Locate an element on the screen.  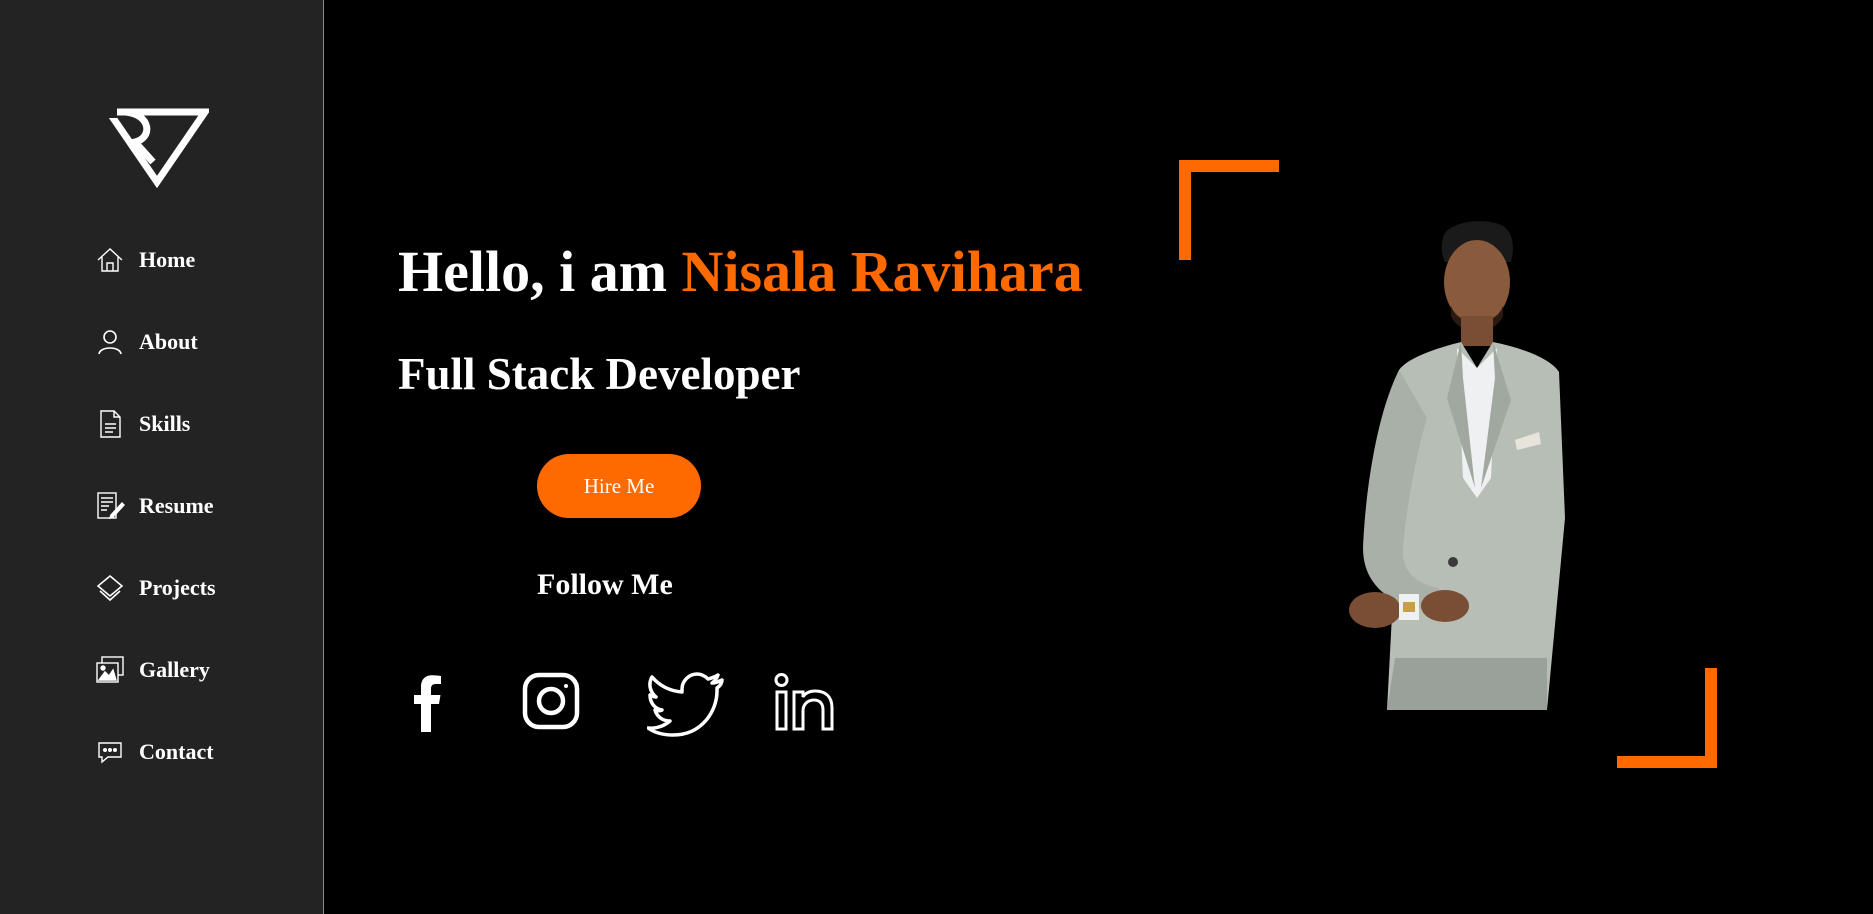
sidebar-item-projects: Projects is located at coordinates (155, 588).